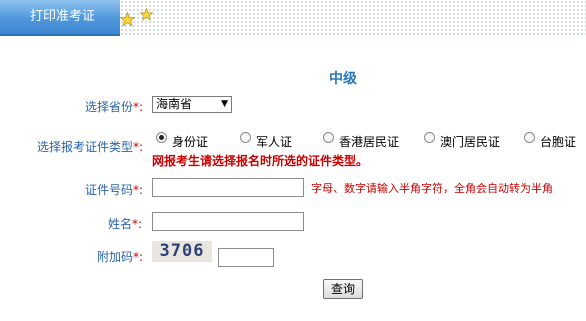 The height and width of the screenshot is (321, 586). What do you see at coordinates (109, 107) in the screenshot?
I see `province-label-text: 选择省份` at bounding box center [109, 107].